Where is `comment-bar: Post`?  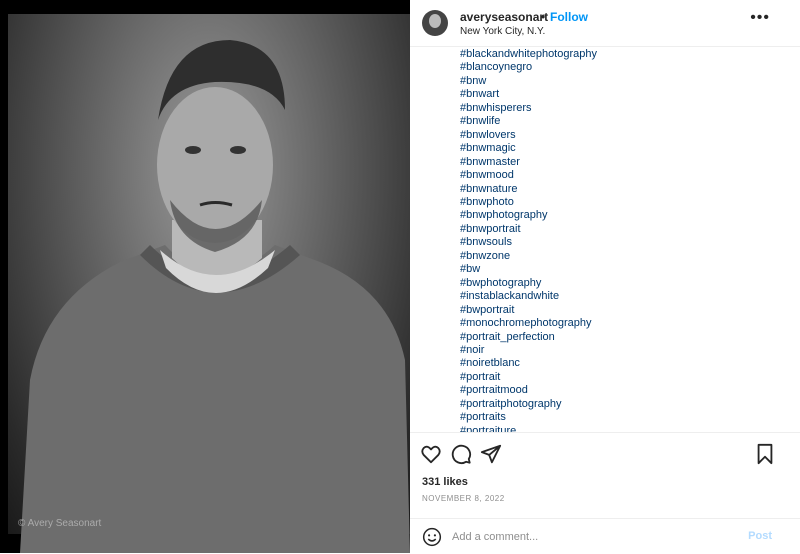 comment-bar: Post is located at coordinates (605, 536).